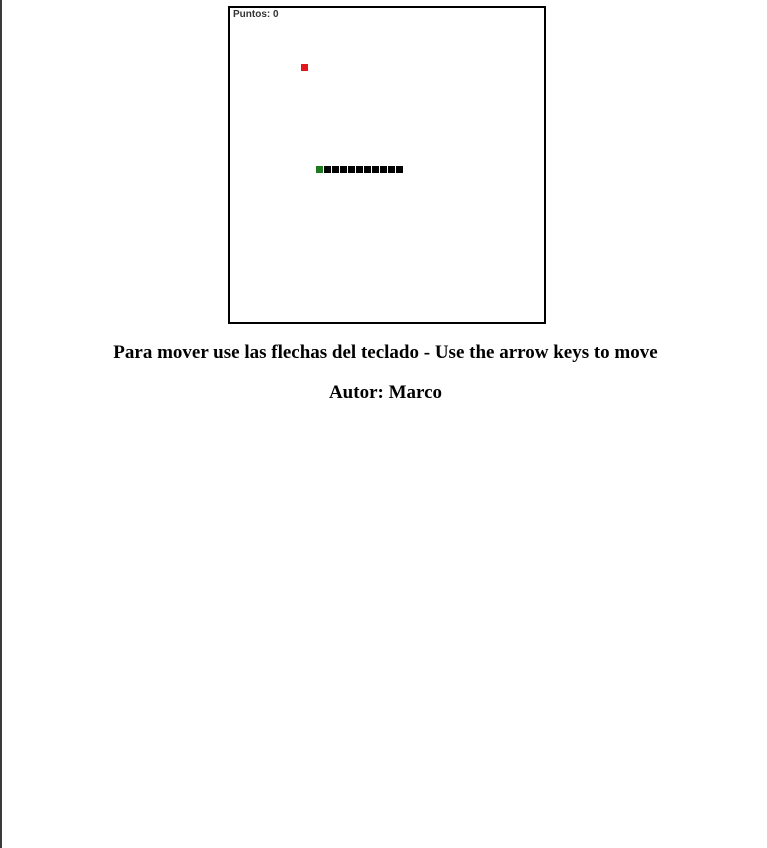 This screenshot has height=848, width=767. I want to click on author-text: Autor: Marco, so click(385, 392).